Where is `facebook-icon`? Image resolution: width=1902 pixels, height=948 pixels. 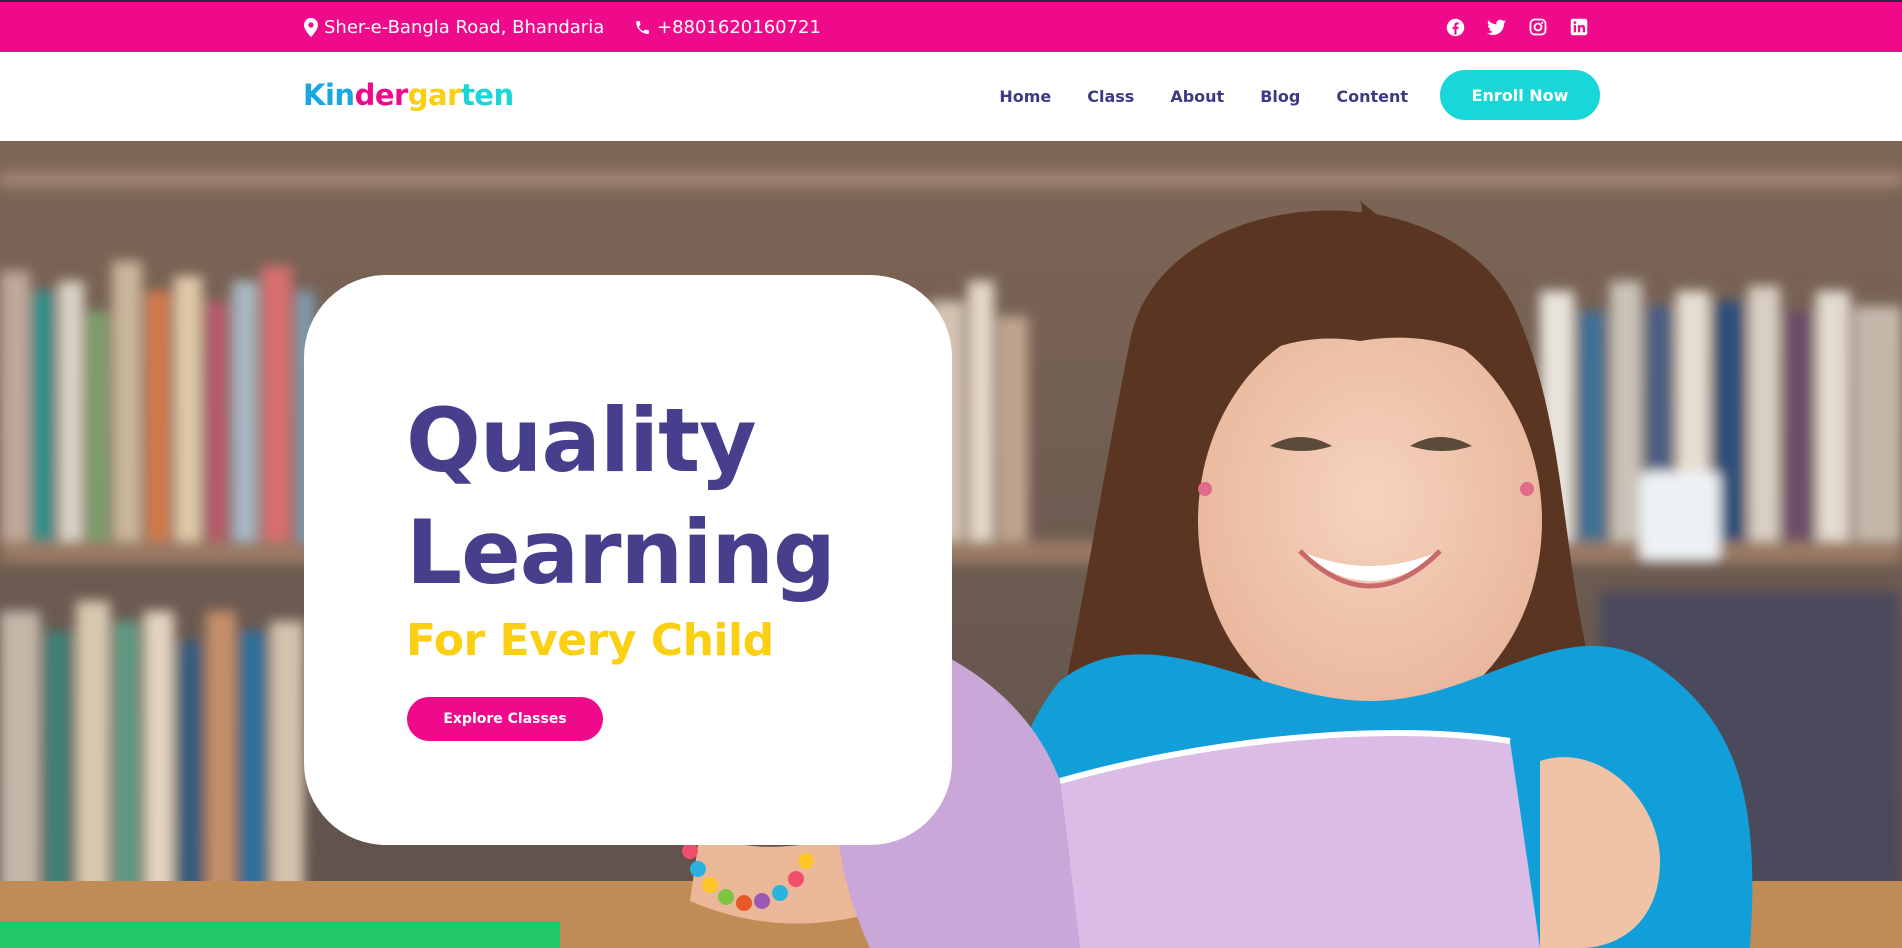
facebook-icon is located at coordinates (1455, 27).